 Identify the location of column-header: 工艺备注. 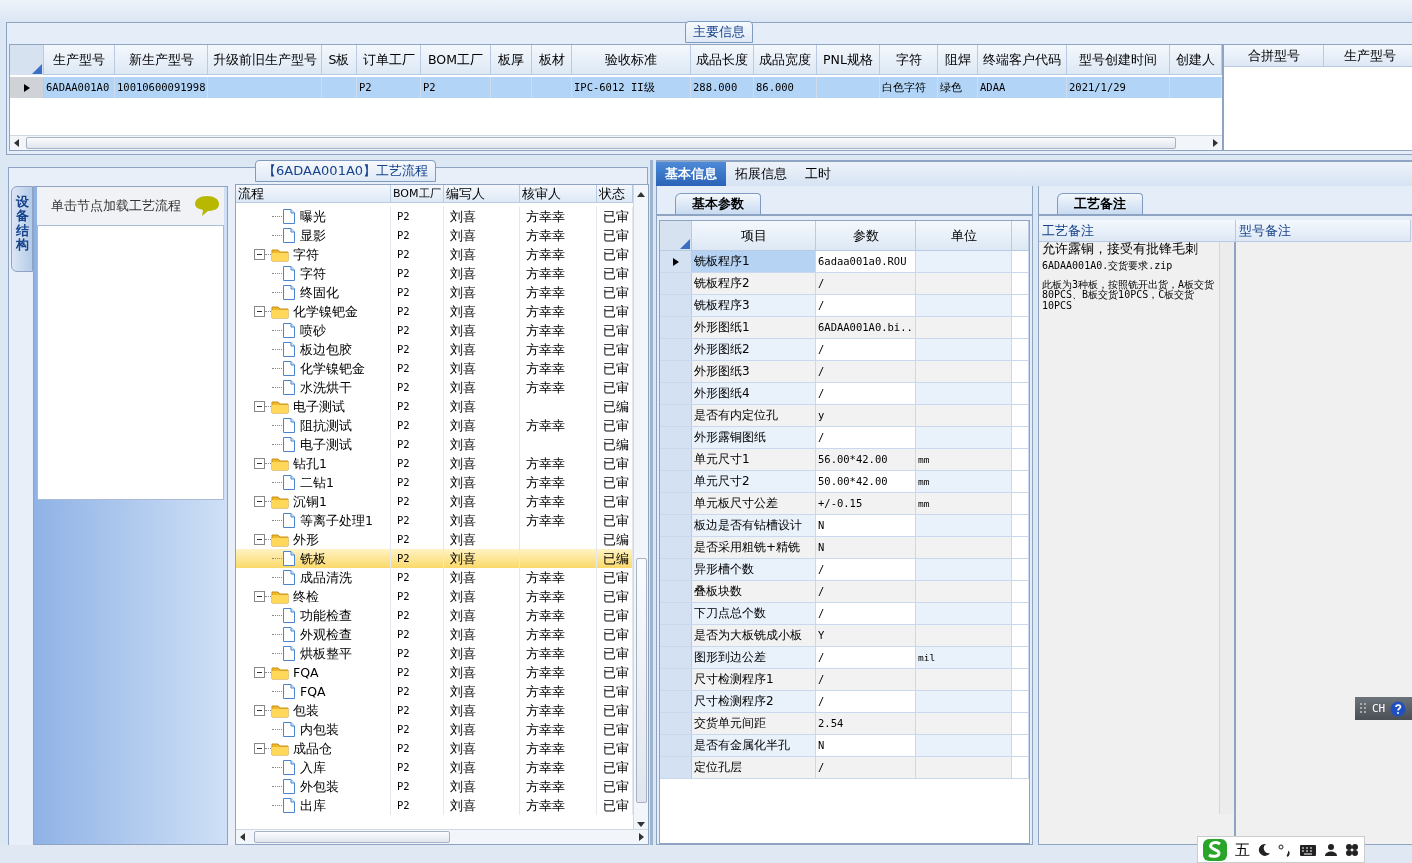
(1137, 231).